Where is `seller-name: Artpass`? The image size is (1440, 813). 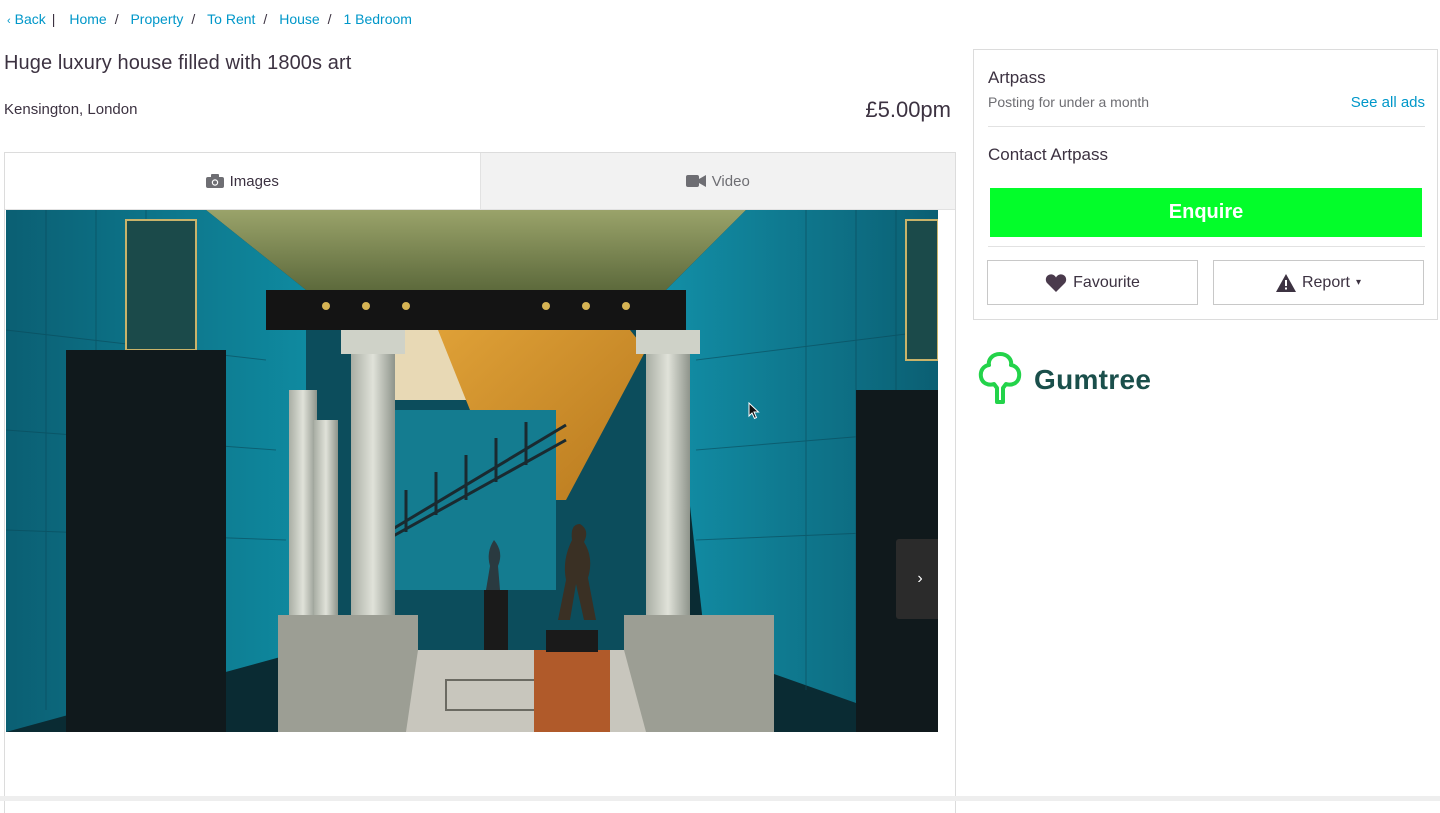
seller-name: Artpass is located at coordinates (1017, 77).